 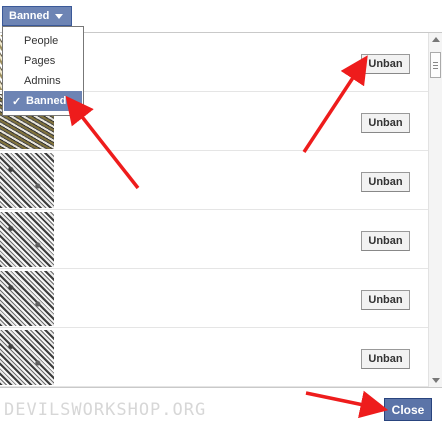 What do you see at coordinates (59, 16) in the screenshot?
I see `chevron-down-icon` at bounding box center [59, 16].